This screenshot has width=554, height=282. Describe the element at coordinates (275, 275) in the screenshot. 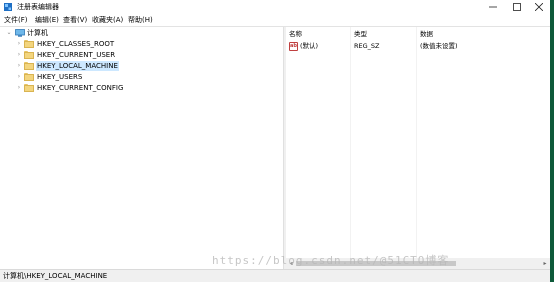

I see `status-bar: 计算机\HKEY_LOCAL_MACHINE` at that location.